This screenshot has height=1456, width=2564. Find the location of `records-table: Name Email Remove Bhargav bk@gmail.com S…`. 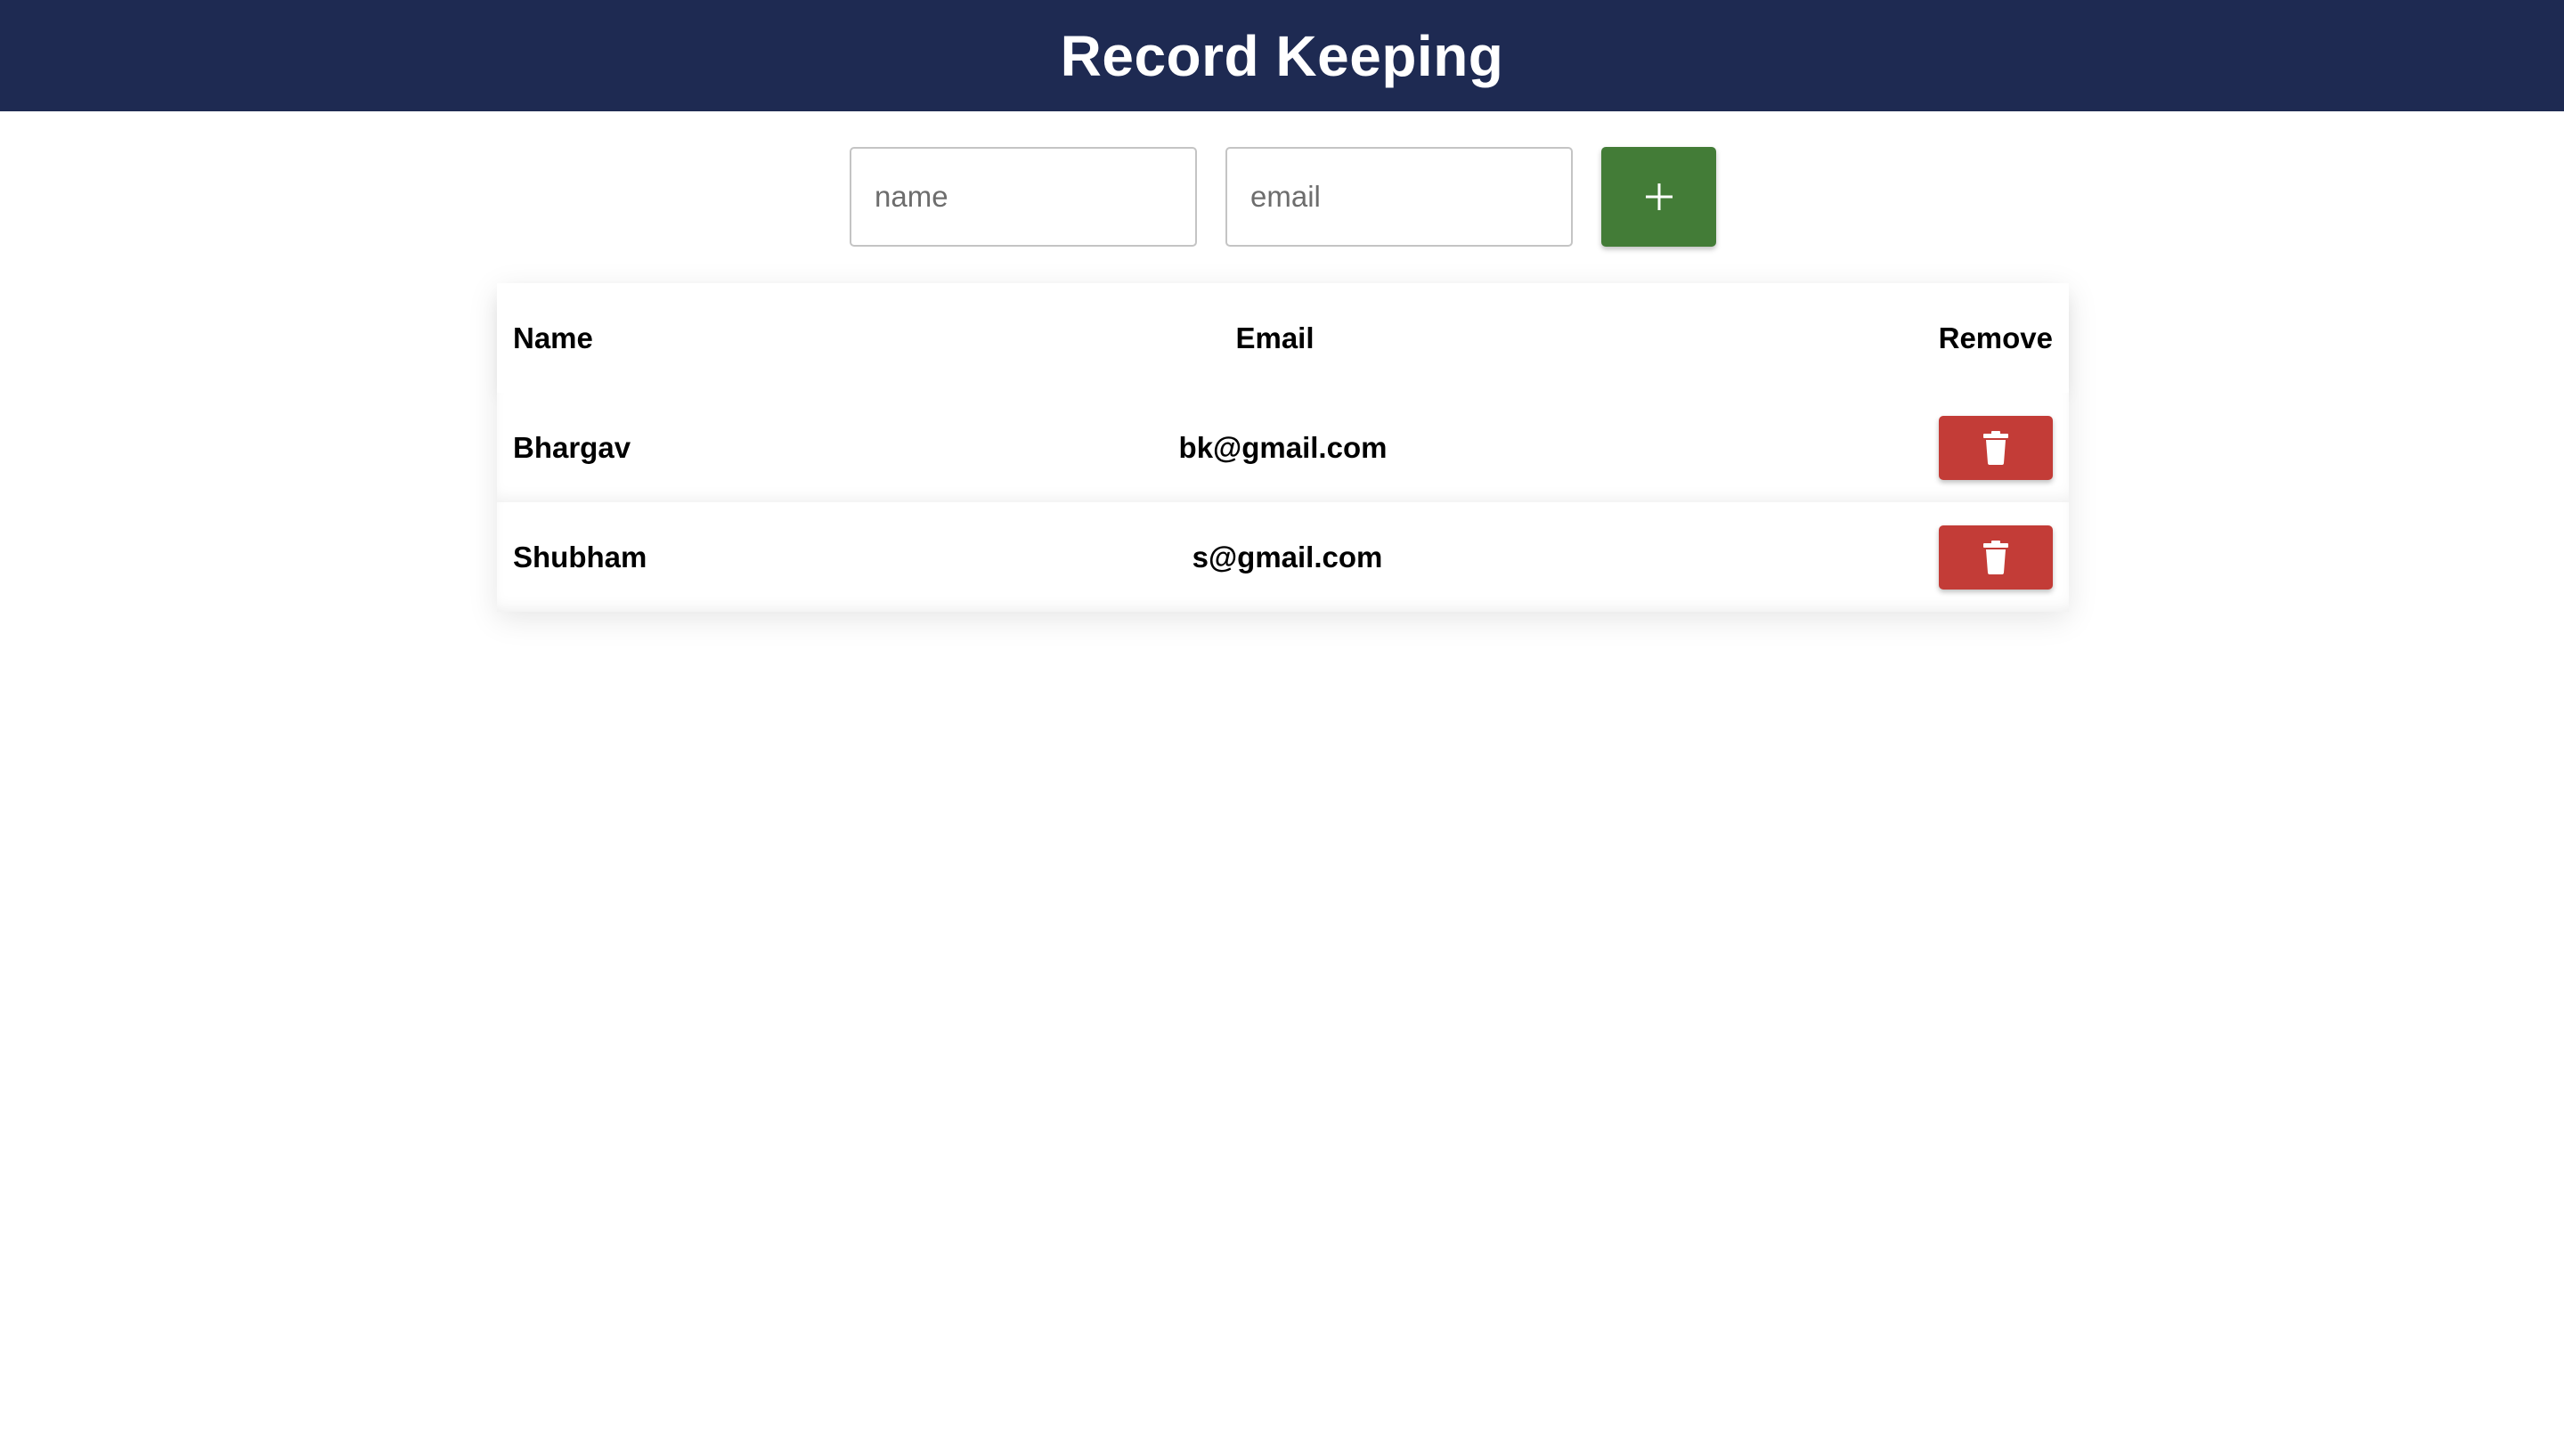

records-table: Name Email Remove Bhargav bk@gmail.com S… is located at coordinates (1283, 447).